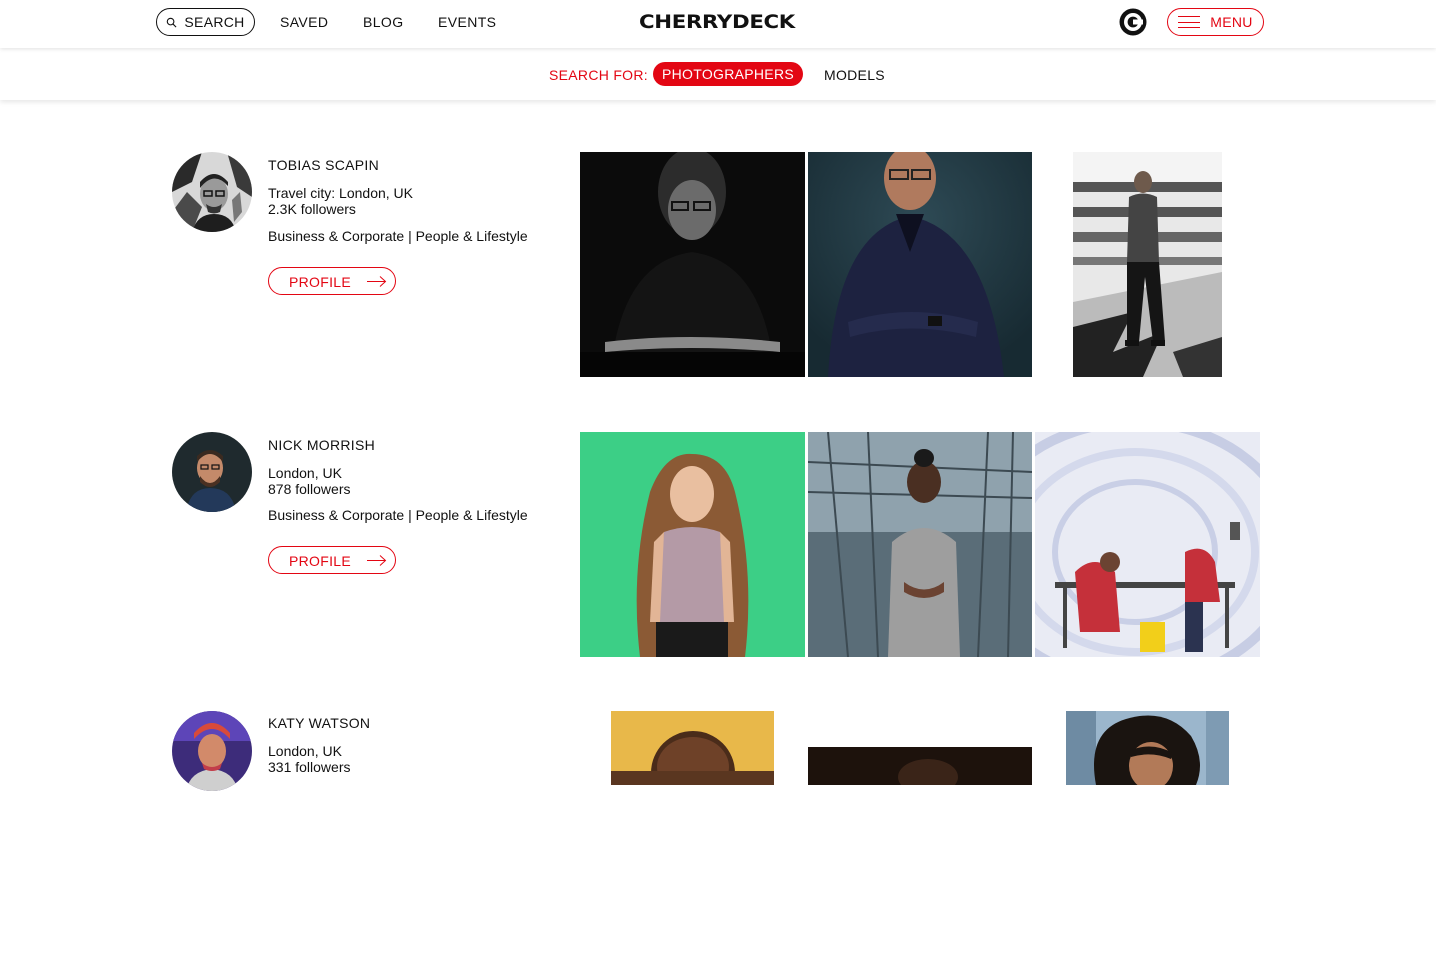 This screenshot has width=1436, height=971. I want to click on filter-models: MODELS, so click(854, 75).